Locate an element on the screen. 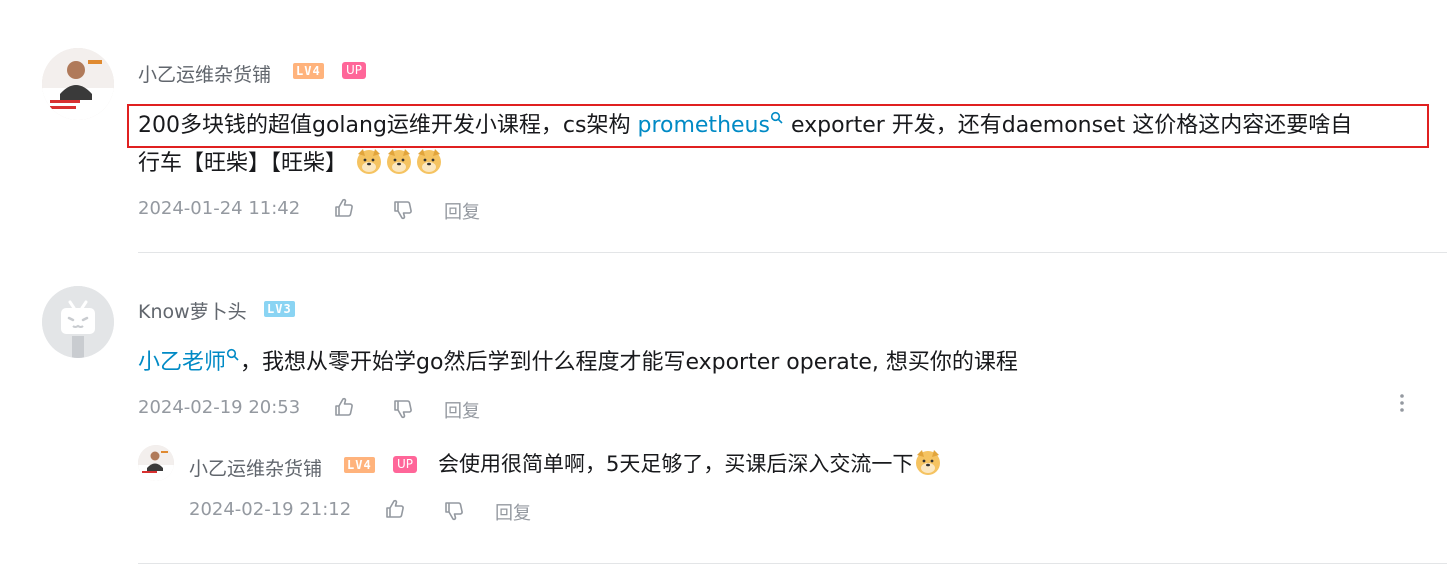  mention-link: 小乙老师 is located at coordinates (182, 362).